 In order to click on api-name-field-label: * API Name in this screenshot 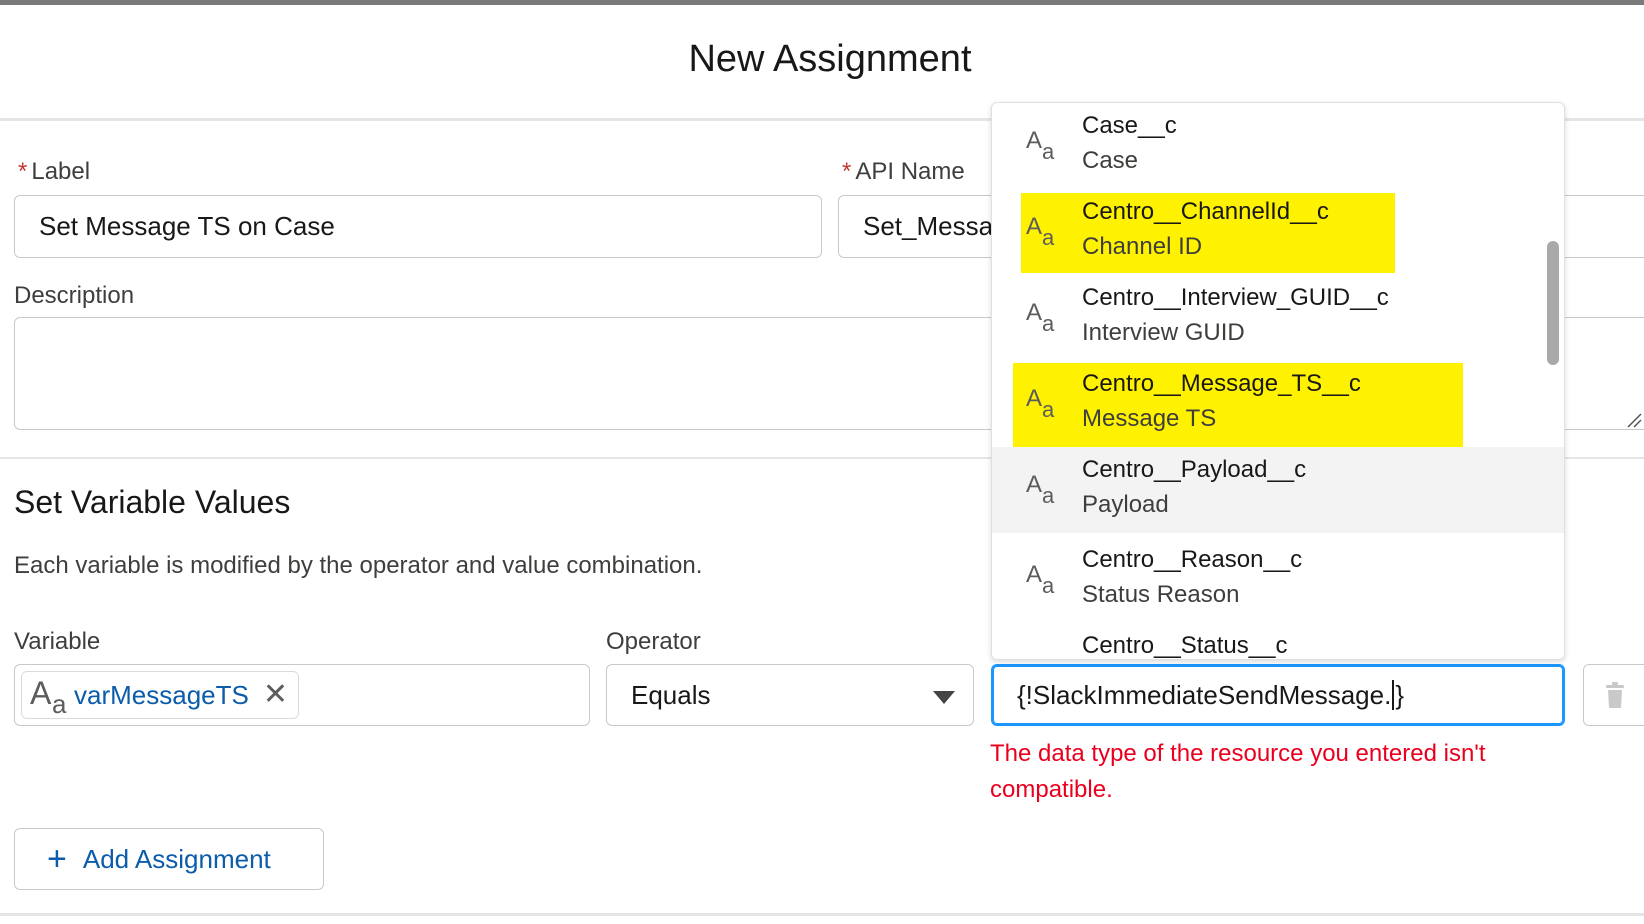, I will do `click(903, 172)`.